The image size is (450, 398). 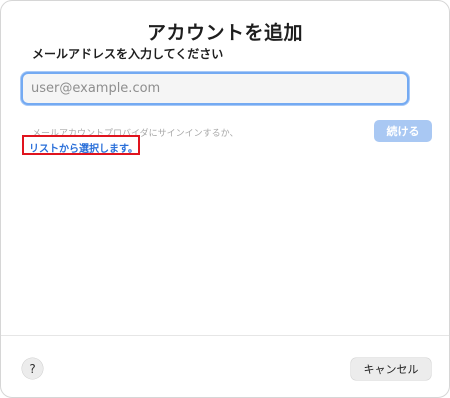 I want to click on dialog-subtitle: メールアドレスを入力してください, so click(x=128, y=54).